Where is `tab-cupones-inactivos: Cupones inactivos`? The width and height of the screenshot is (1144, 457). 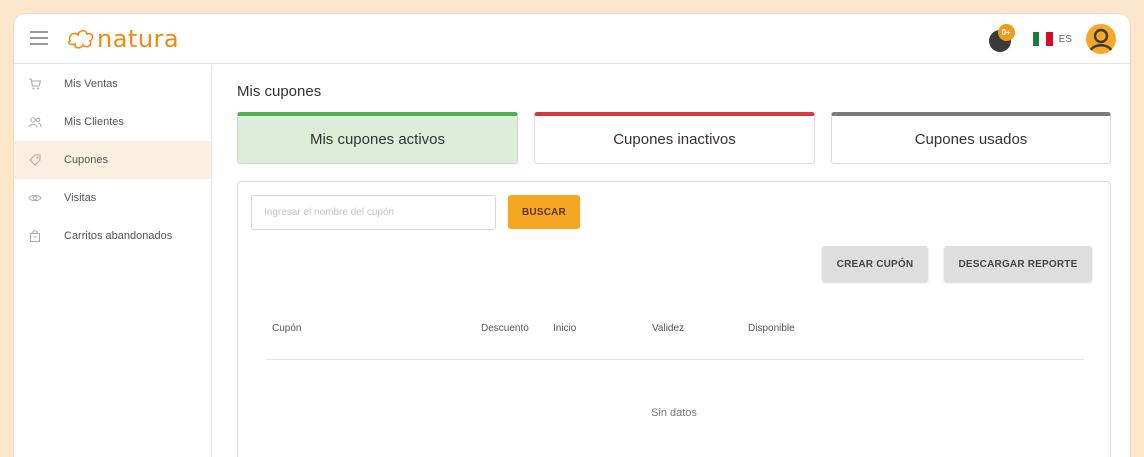 tab-cupones-inactivos: Cupones inactivos is located at coordinates (674, 138).